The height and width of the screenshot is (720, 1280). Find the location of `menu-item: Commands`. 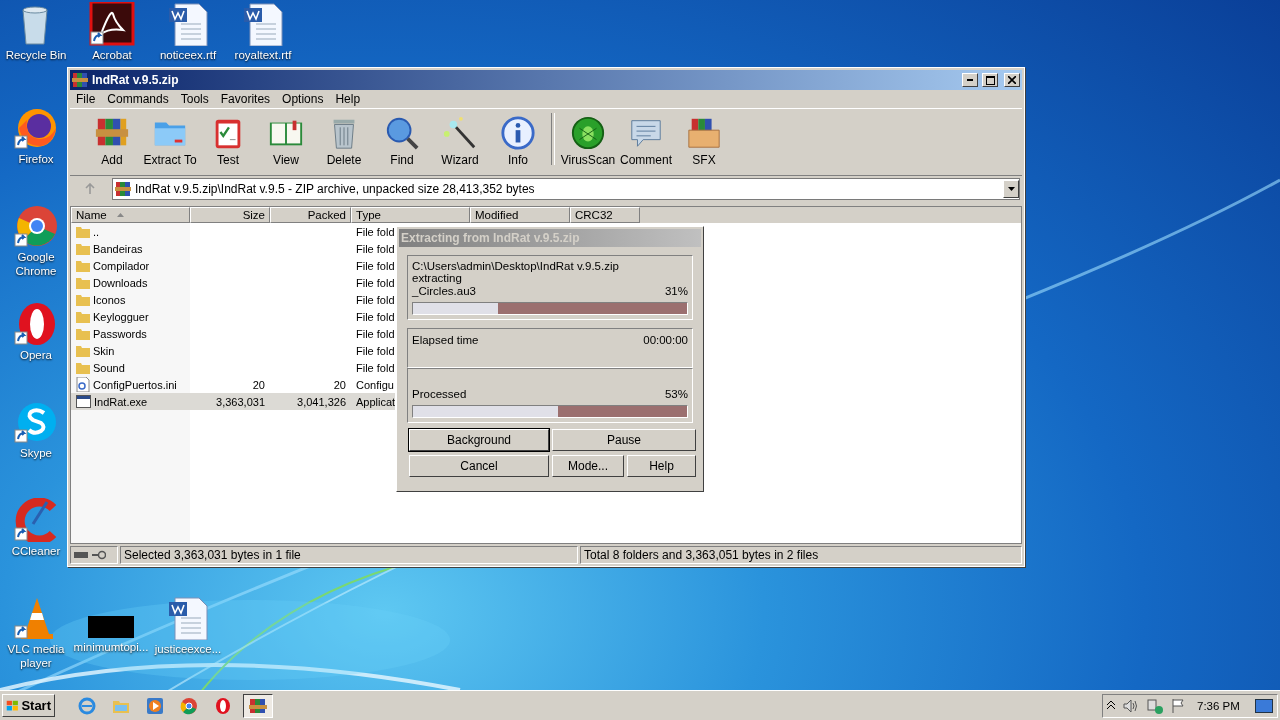

menu-item: Commands is located at coordinates (138, 99).